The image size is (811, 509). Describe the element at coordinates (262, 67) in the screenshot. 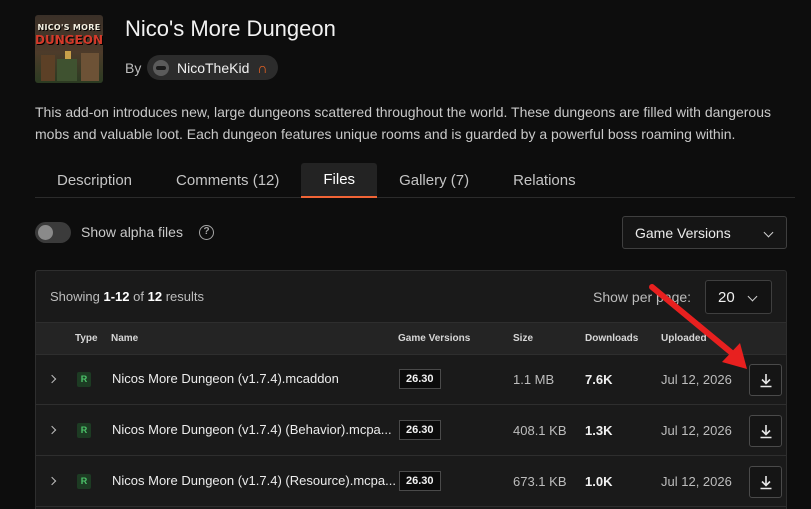

I see `magnet-icon: ∩` at that location.